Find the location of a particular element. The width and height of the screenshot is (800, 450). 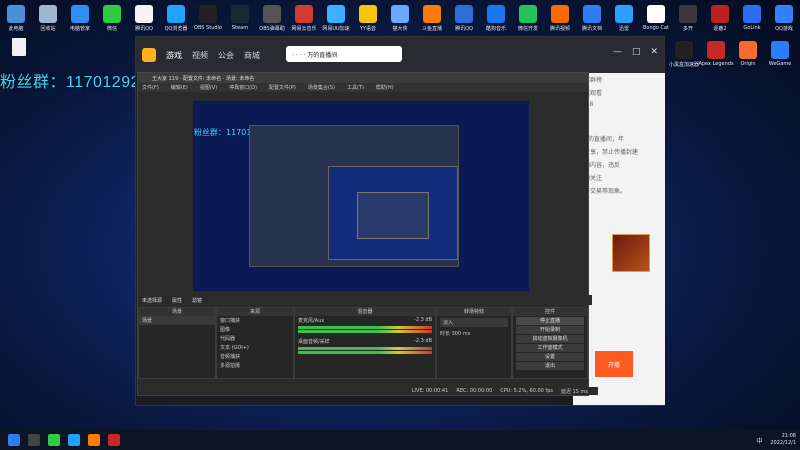

desktop-icon: 小黑盒加速器 is located at coordinates (684, 56).